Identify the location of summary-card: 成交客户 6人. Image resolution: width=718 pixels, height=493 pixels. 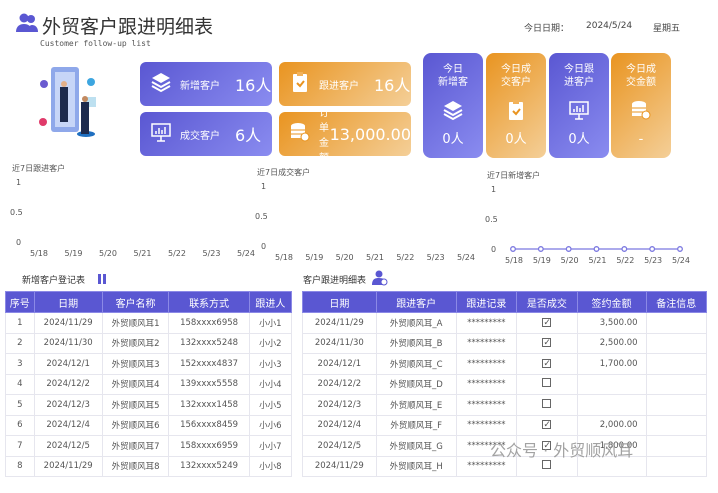
(206, 134).